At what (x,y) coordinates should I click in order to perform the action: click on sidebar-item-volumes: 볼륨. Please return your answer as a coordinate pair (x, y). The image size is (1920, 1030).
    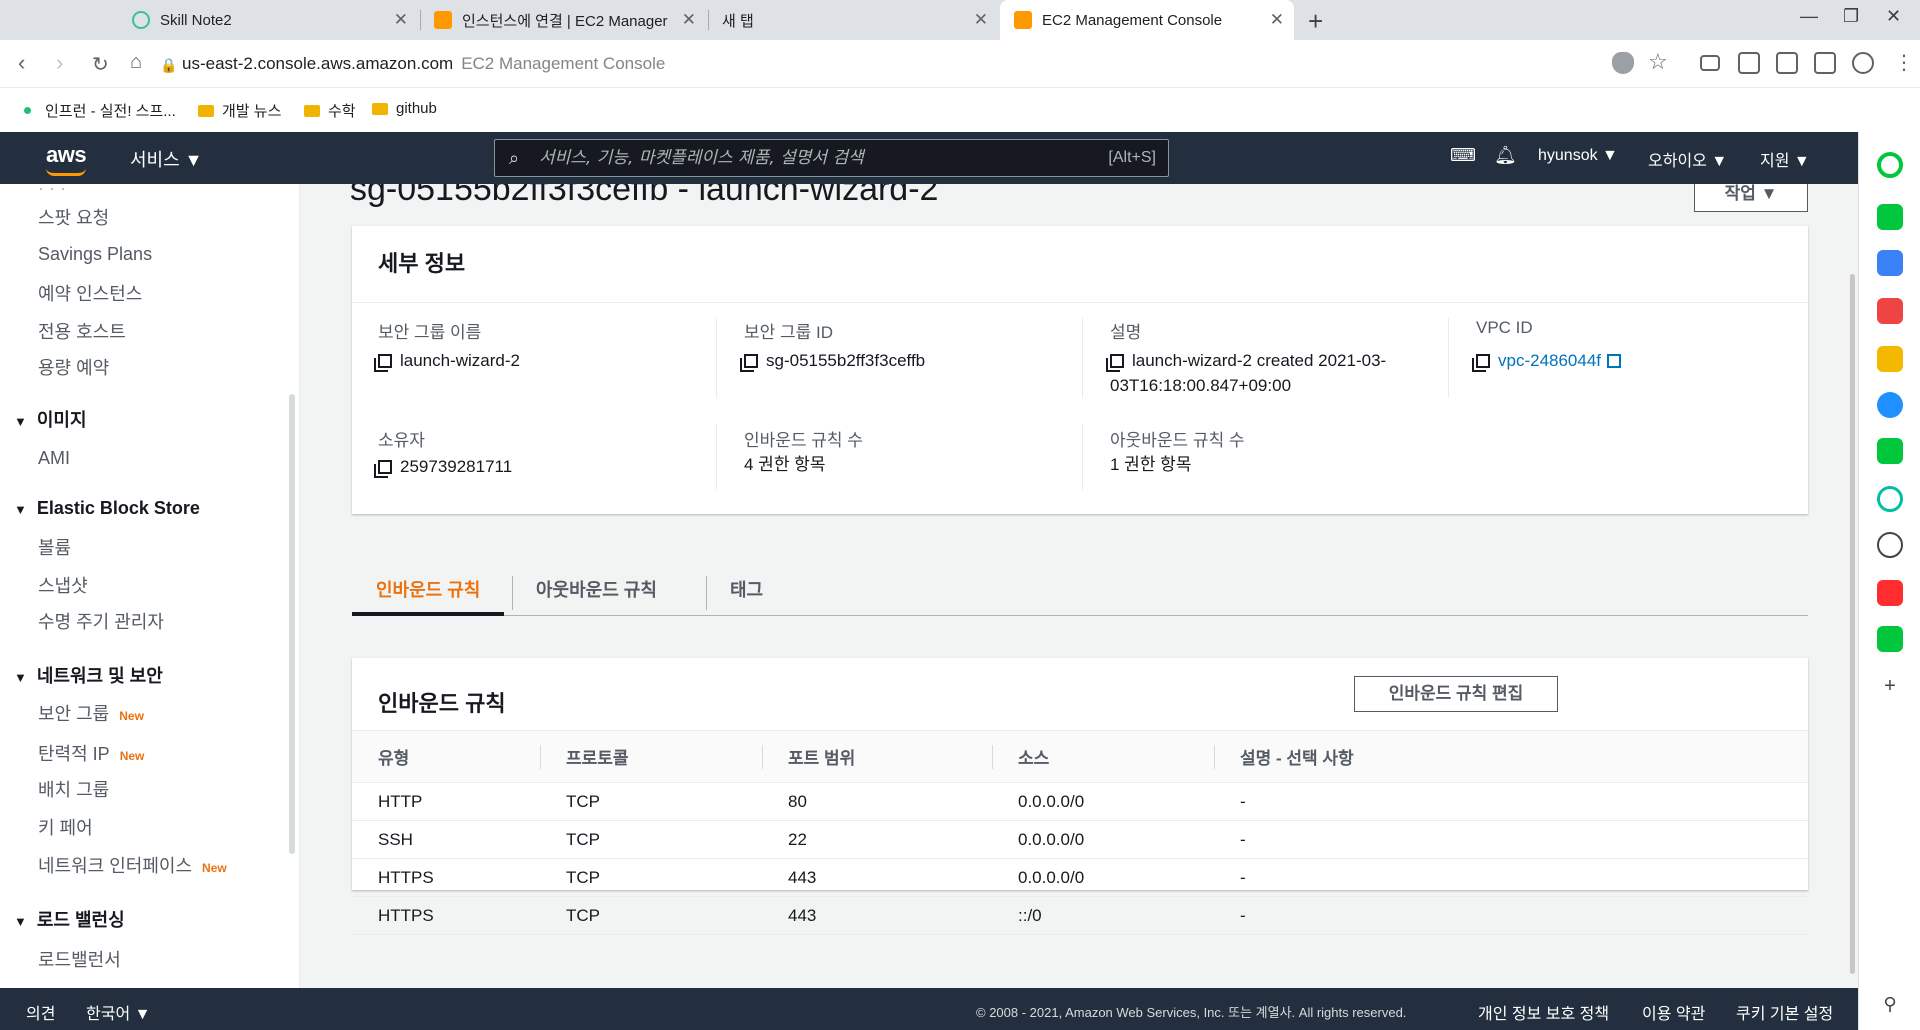
    Looking at the image, I should click on (54, 547).